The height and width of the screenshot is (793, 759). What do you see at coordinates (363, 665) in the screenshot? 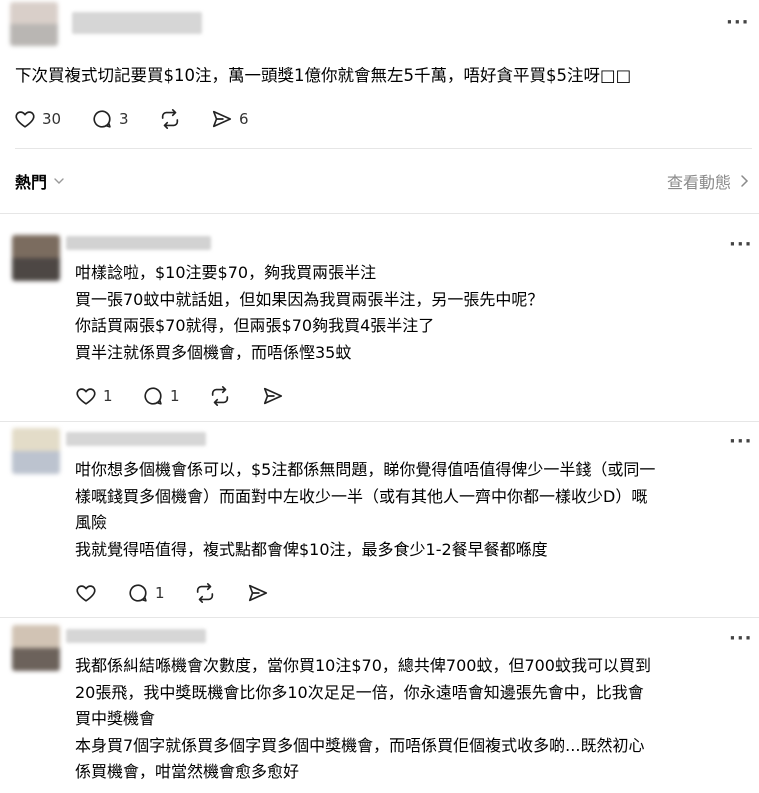
I see `comment-line: 我都係糾結喺機會次數度，當你買10注$70，總共俾700蚊，但700蚊我可以買到` at bounding box center [363, 665].